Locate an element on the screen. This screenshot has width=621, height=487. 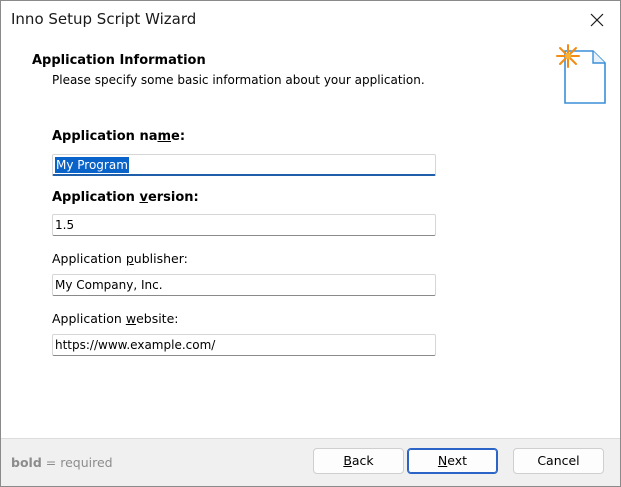
app-version-label: Application version: is located at coordinates (125, 197).